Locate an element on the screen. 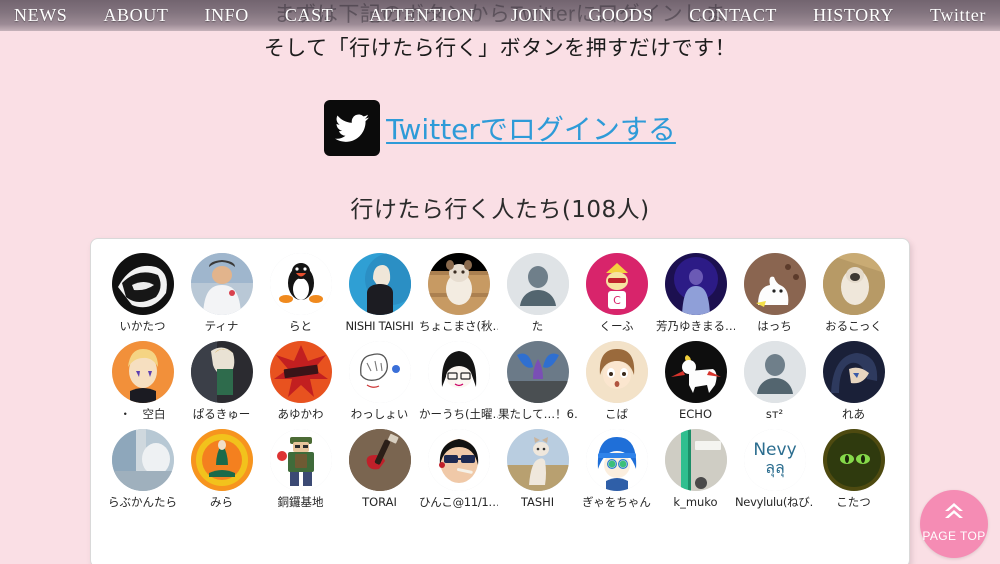 This screenshot has width=1000, height=564. attendee-name: ぎゃをちゃん is located at coordinates (616, 502).